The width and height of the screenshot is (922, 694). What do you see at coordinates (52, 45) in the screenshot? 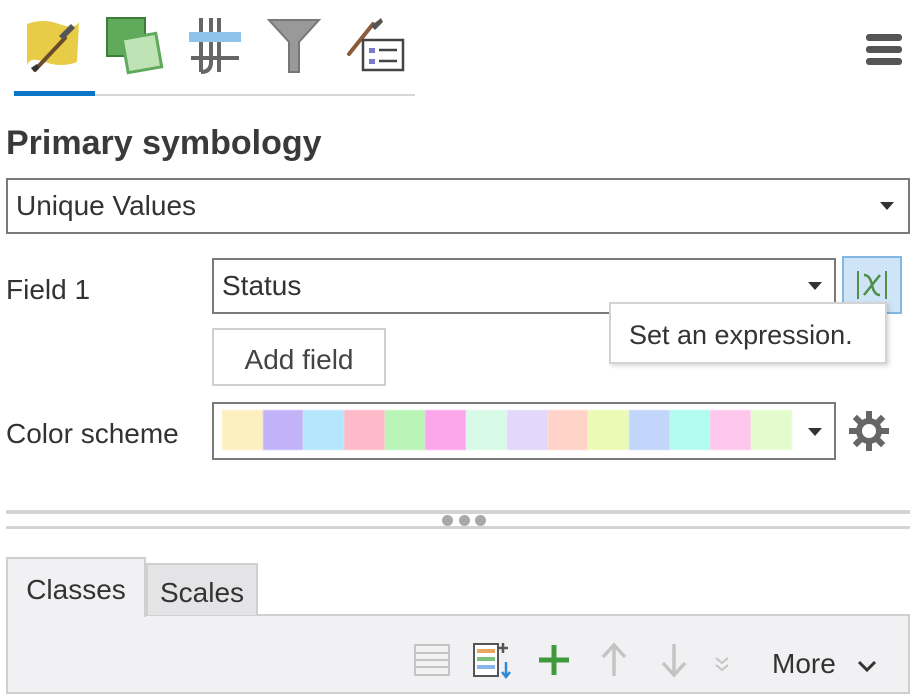
I see `primary-symbology-brush-icon` at bounding box center [52, 45].